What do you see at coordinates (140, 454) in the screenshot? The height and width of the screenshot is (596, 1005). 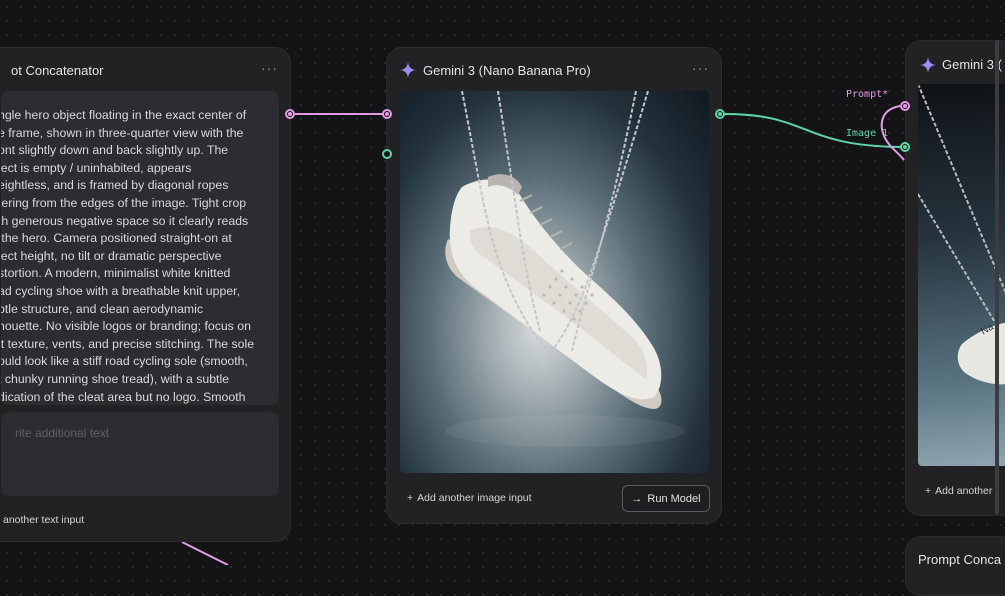 I see `additional-text-input: rite additional text` at bounding box center [140, 454].